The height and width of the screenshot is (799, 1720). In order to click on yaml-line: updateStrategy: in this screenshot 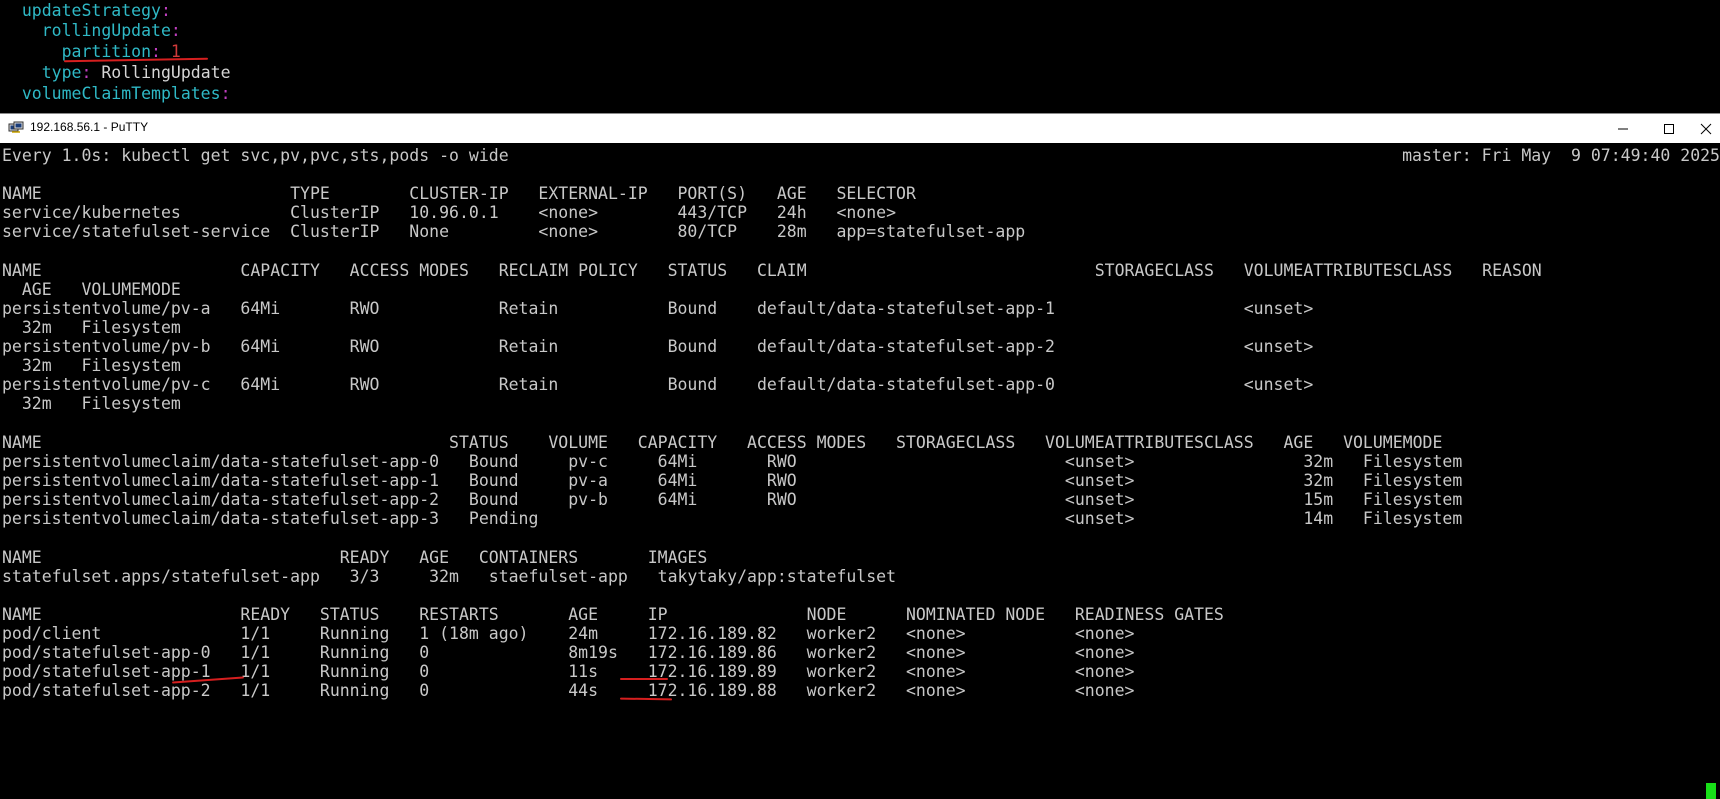, I will do `click(96, 10)`.